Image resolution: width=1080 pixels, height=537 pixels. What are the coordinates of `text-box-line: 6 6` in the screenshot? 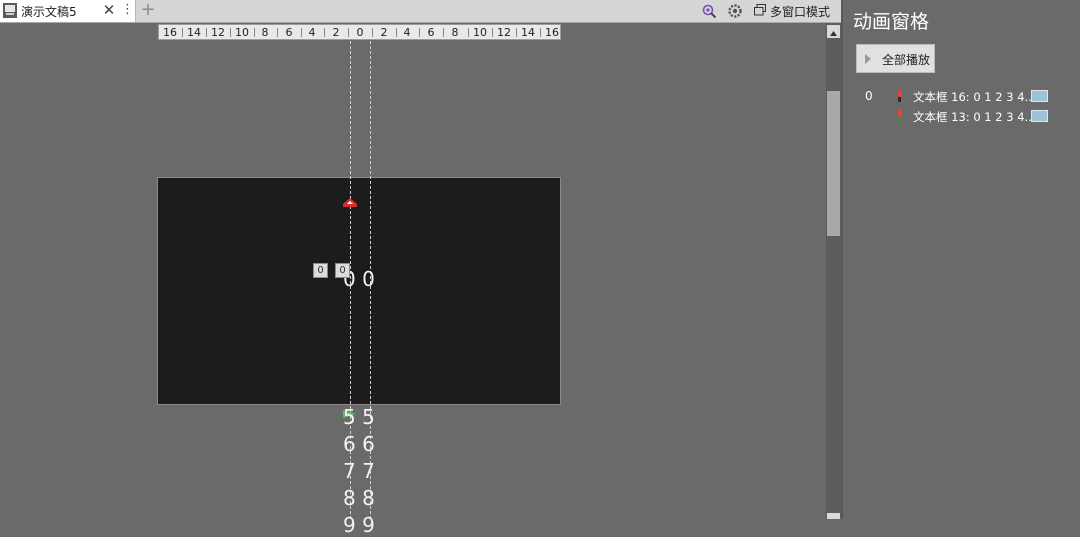 It's located at (359, 444).